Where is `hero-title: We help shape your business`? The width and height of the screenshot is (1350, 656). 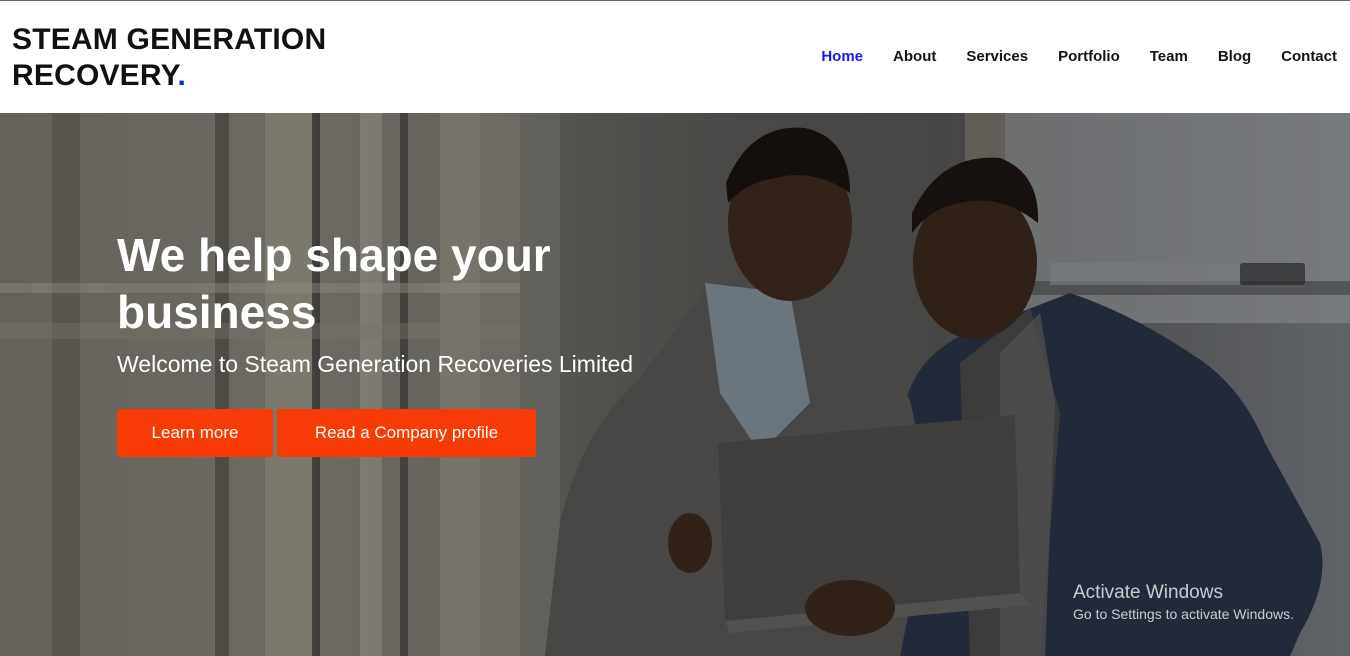 hero-title: We help shape your business is located at coordinates (334, 283).